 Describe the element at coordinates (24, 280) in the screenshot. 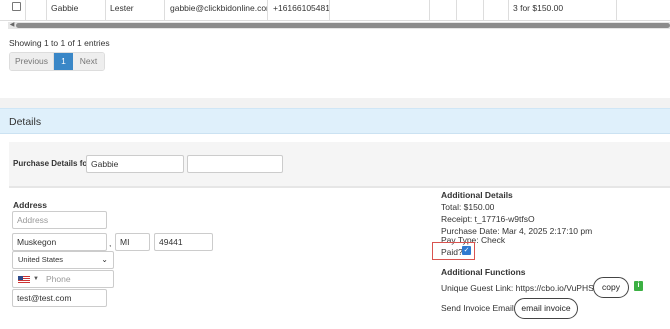

I see `us-flag-icon` at that location.